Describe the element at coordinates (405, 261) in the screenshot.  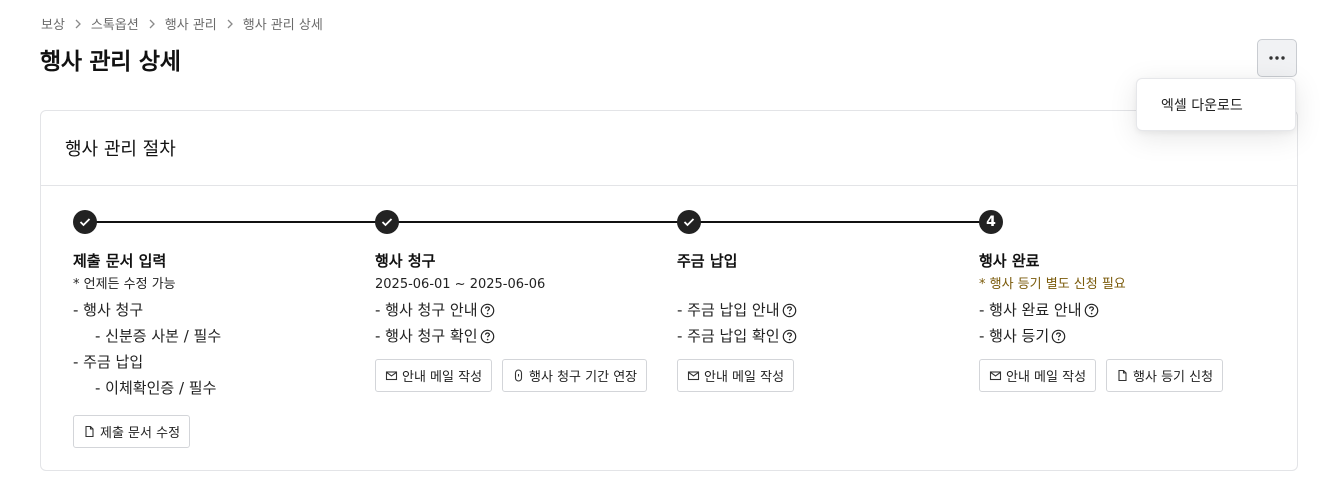
I see `step-title: 행사 청구` at that location.